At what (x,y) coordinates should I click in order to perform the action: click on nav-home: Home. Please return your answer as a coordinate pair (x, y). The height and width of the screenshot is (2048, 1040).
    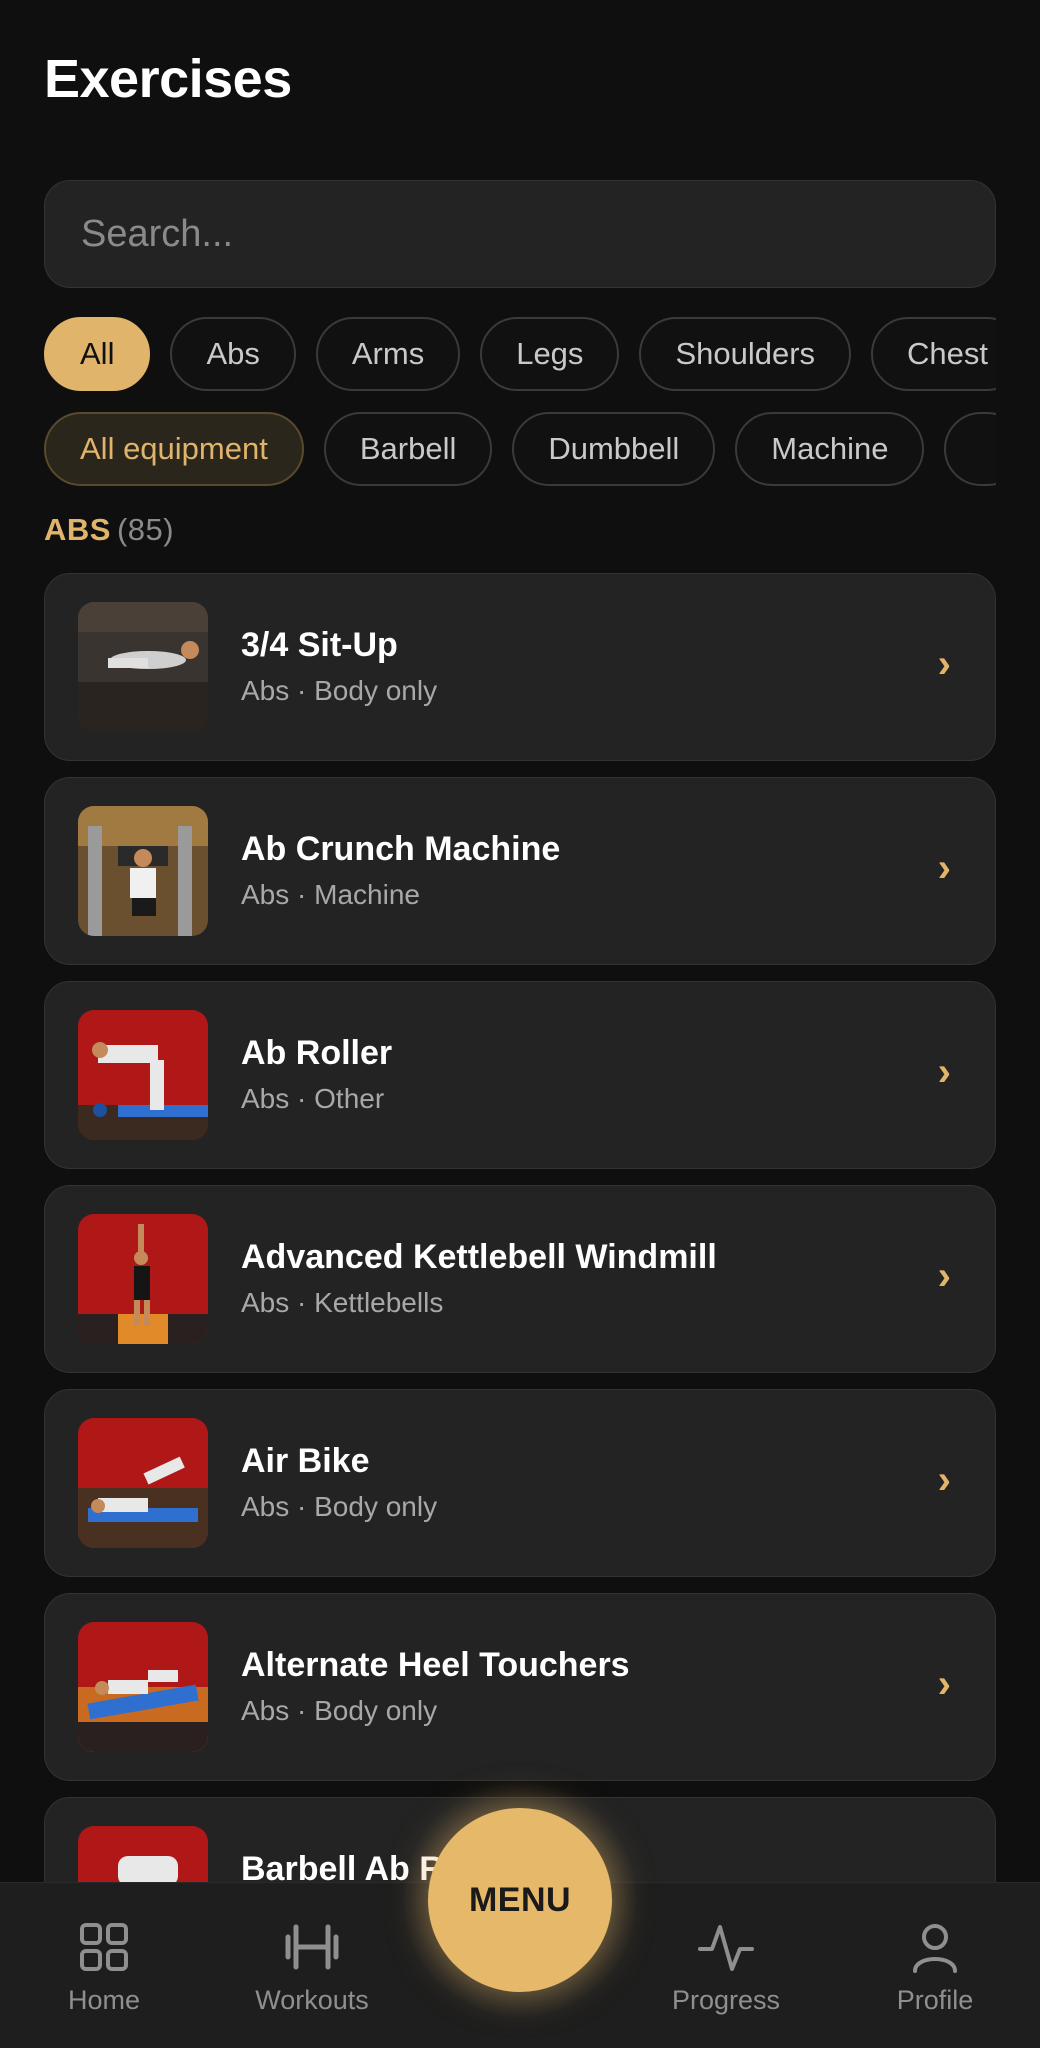
    Looking at the image, I should click on (104, 1967).